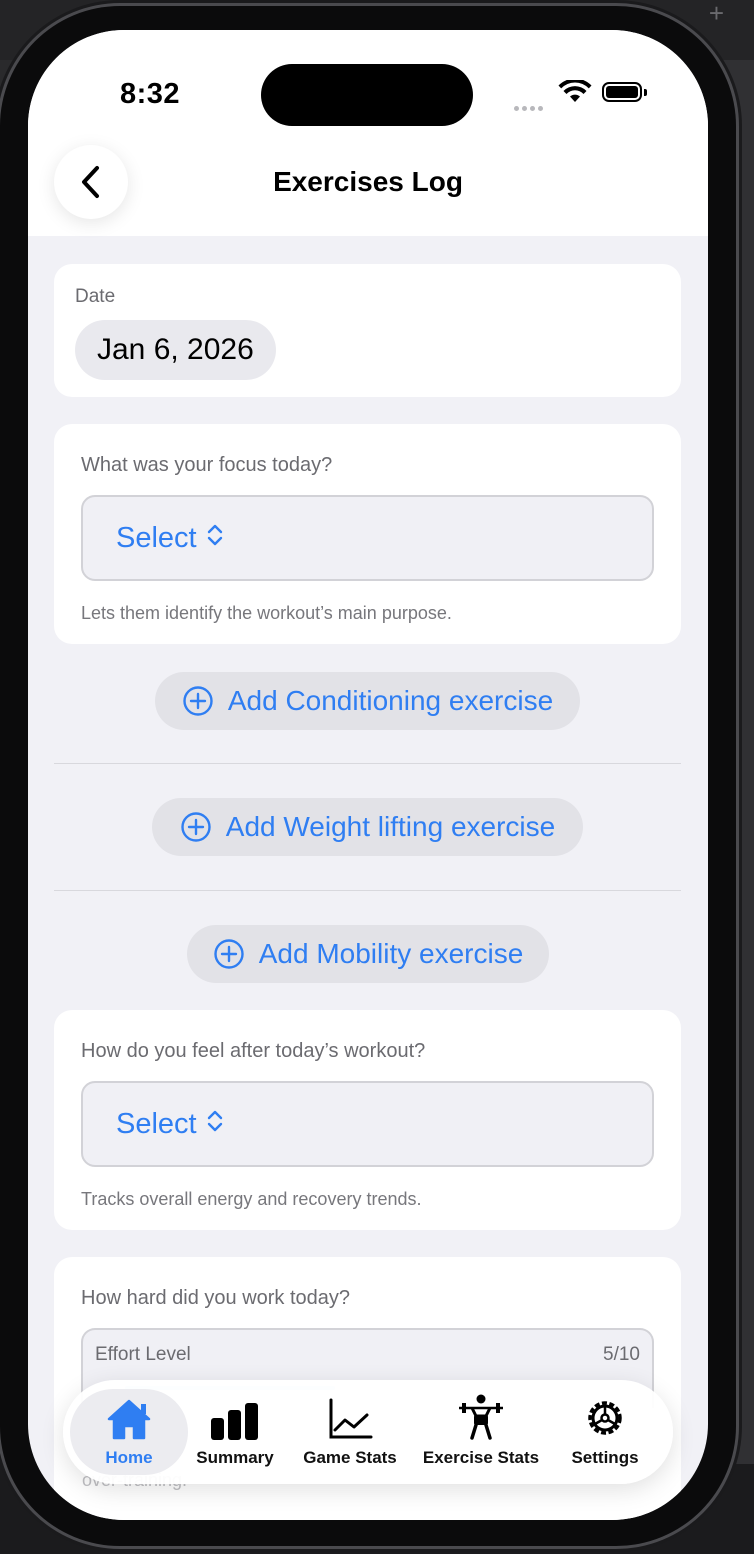 The image size is (754, 1554). I want to click on tab-summary-label: Summary, so click(235, 1457).